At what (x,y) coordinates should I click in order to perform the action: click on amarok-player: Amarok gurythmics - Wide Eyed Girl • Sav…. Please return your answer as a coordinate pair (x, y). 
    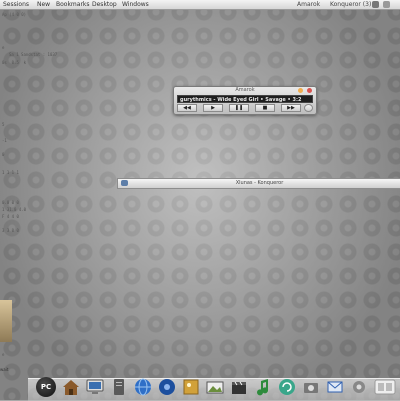
    Looking at the image, I should click on (245, 100).